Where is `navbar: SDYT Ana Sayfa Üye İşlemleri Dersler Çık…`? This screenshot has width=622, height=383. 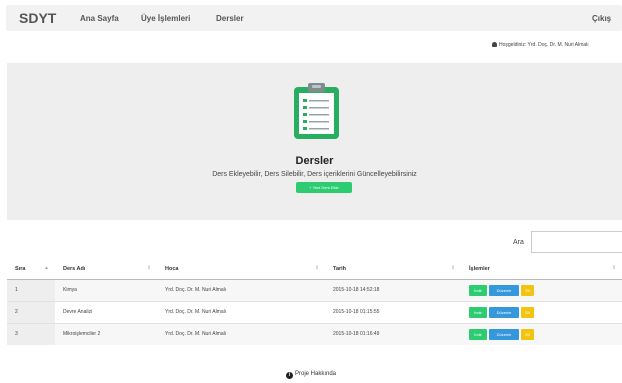
navbar: SDYT Ana Sayfa Üye İşlemleri Dersler Çık… is located at coordinates (314, 18).